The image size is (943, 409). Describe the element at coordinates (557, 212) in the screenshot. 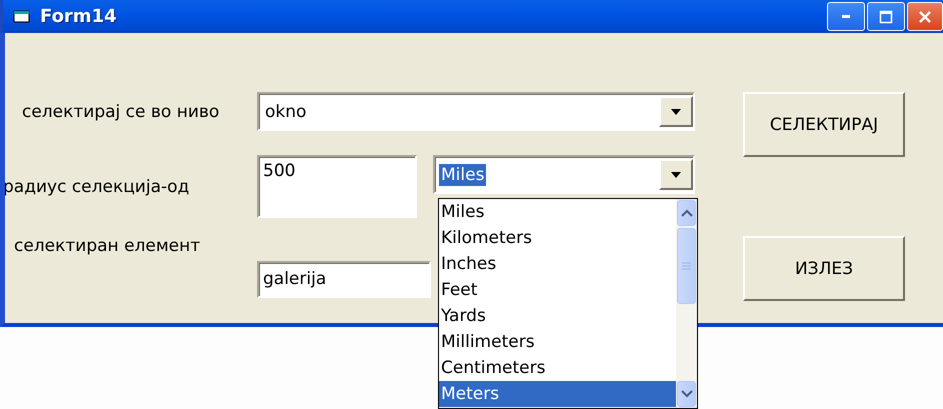

I see `list-option: Miles` at that location.